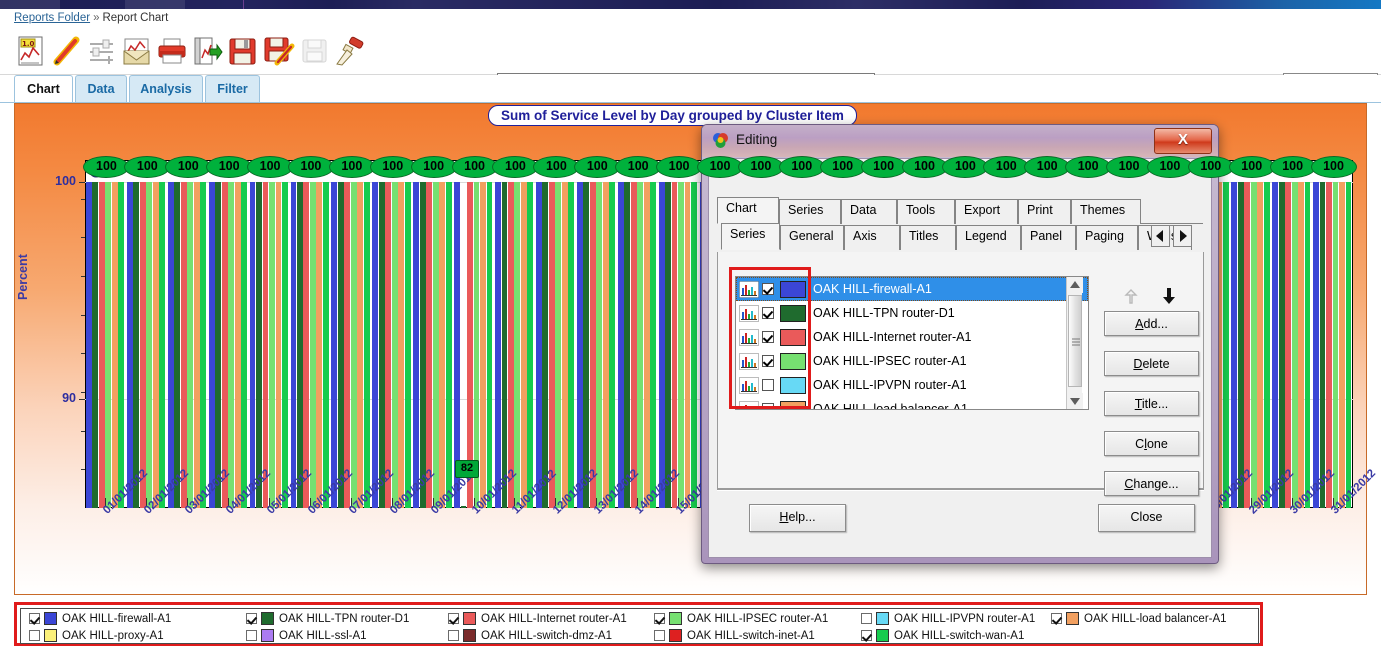 Image resolution: width=1381 pixels, height=655 pixels. Describe the element at coordinates (1131, 297) in the screenshot. I see `move-up-icon` at that location.